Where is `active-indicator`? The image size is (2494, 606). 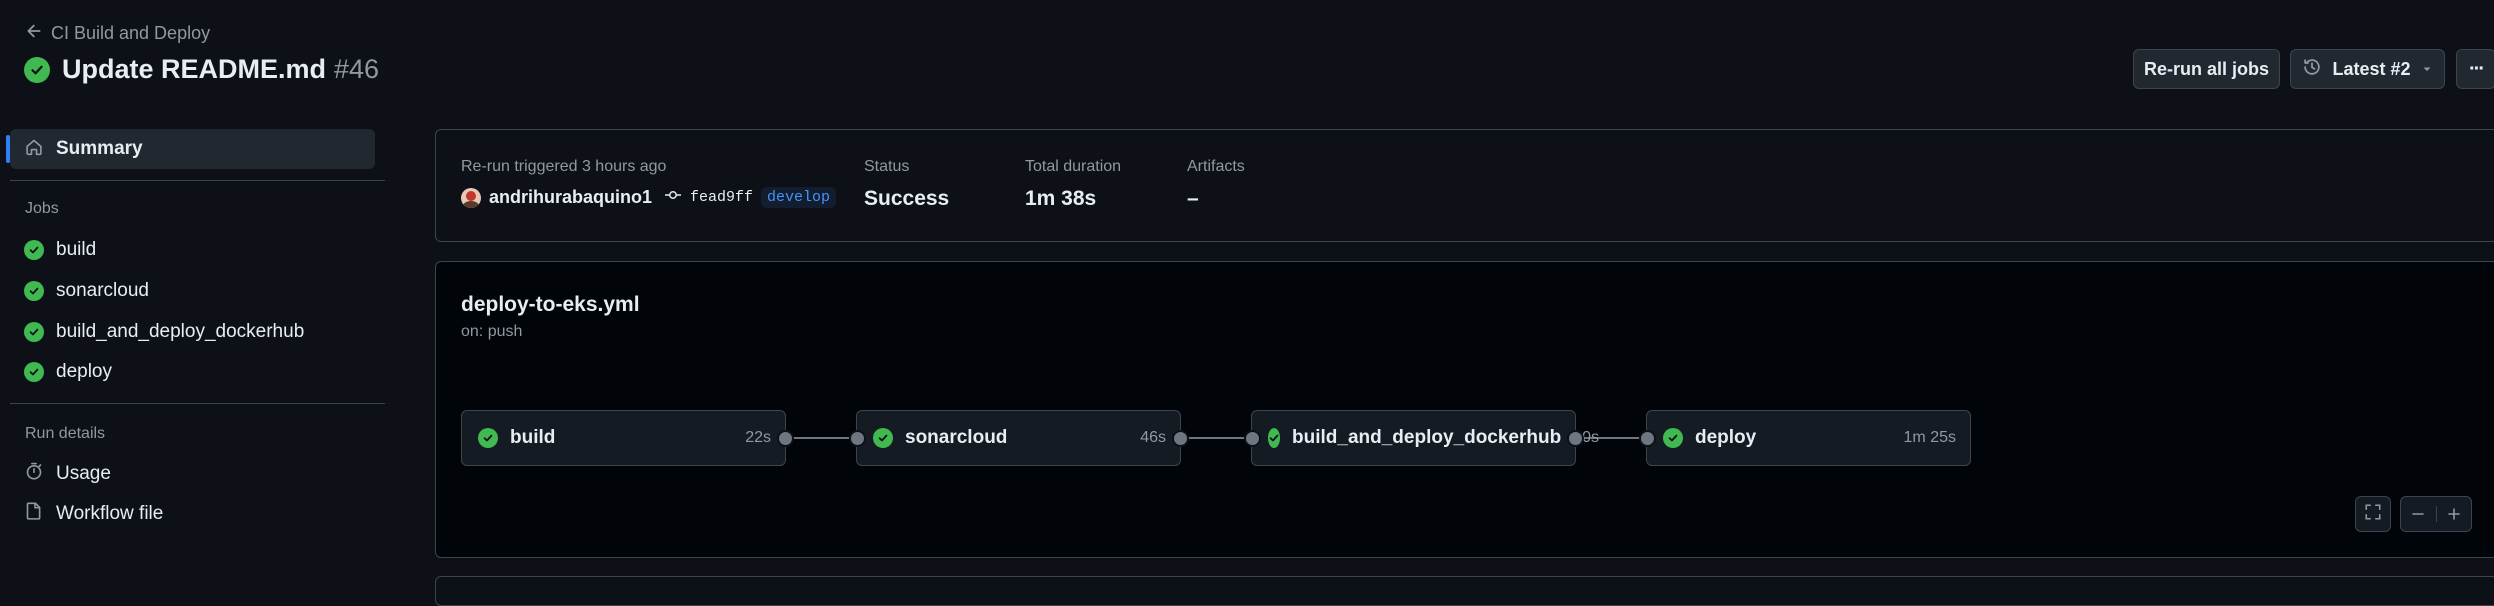 active-indicator is located at coordinates (8, 149).